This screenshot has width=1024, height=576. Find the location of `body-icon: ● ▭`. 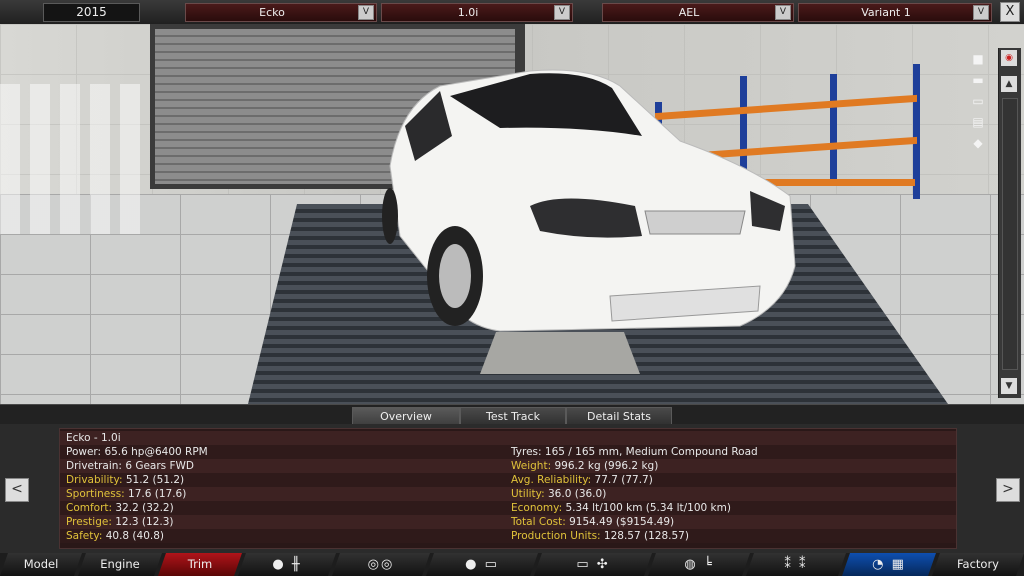

body-icon: ● ▭ is located at coordinates (482, 564).